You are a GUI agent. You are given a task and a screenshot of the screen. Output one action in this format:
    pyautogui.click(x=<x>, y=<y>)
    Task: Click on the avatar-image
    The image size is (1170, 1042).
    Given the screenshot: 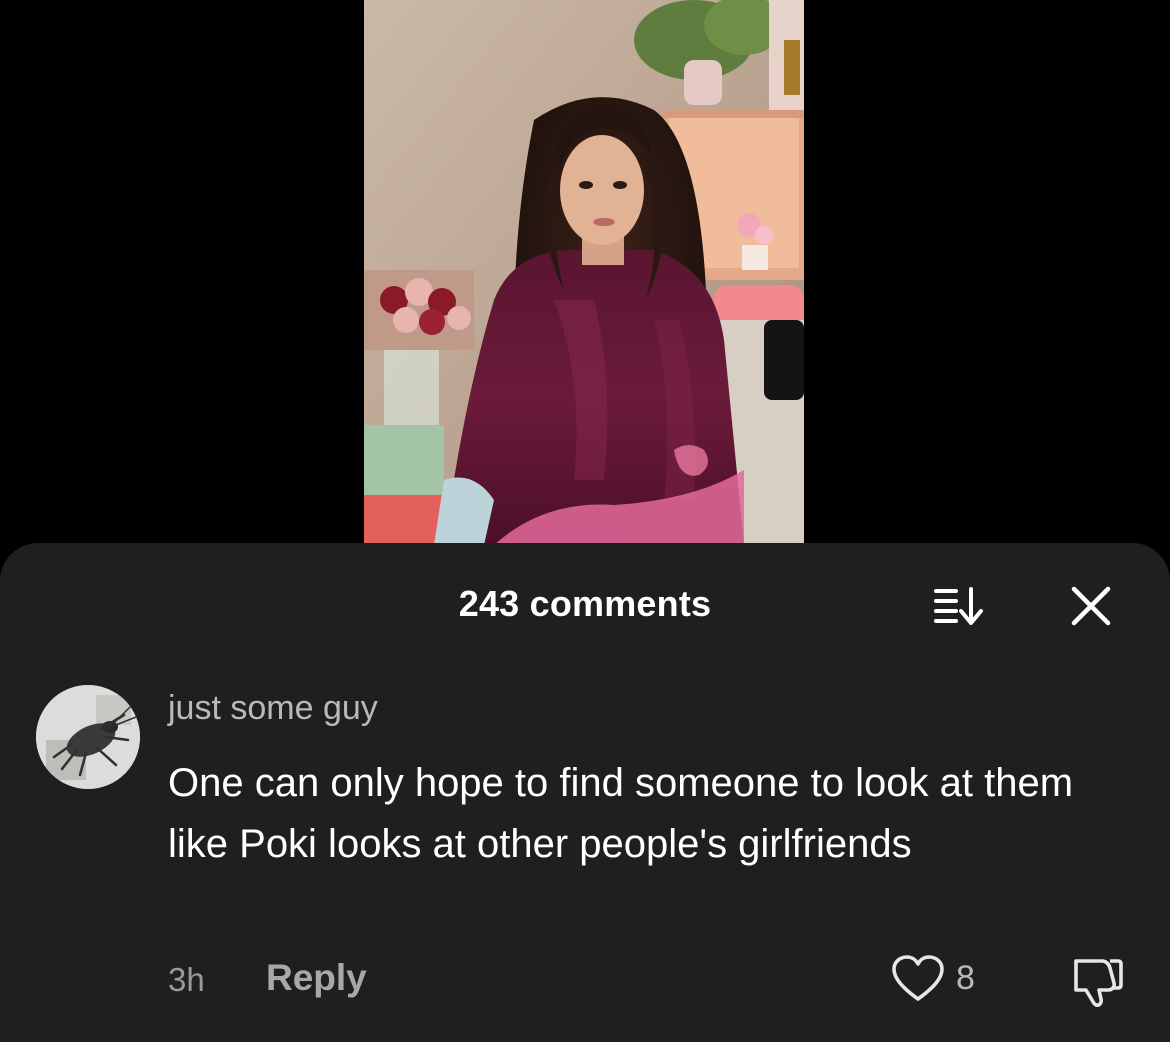 What is the action you would take?
    pyautogui.click(x=88, y=737)
    